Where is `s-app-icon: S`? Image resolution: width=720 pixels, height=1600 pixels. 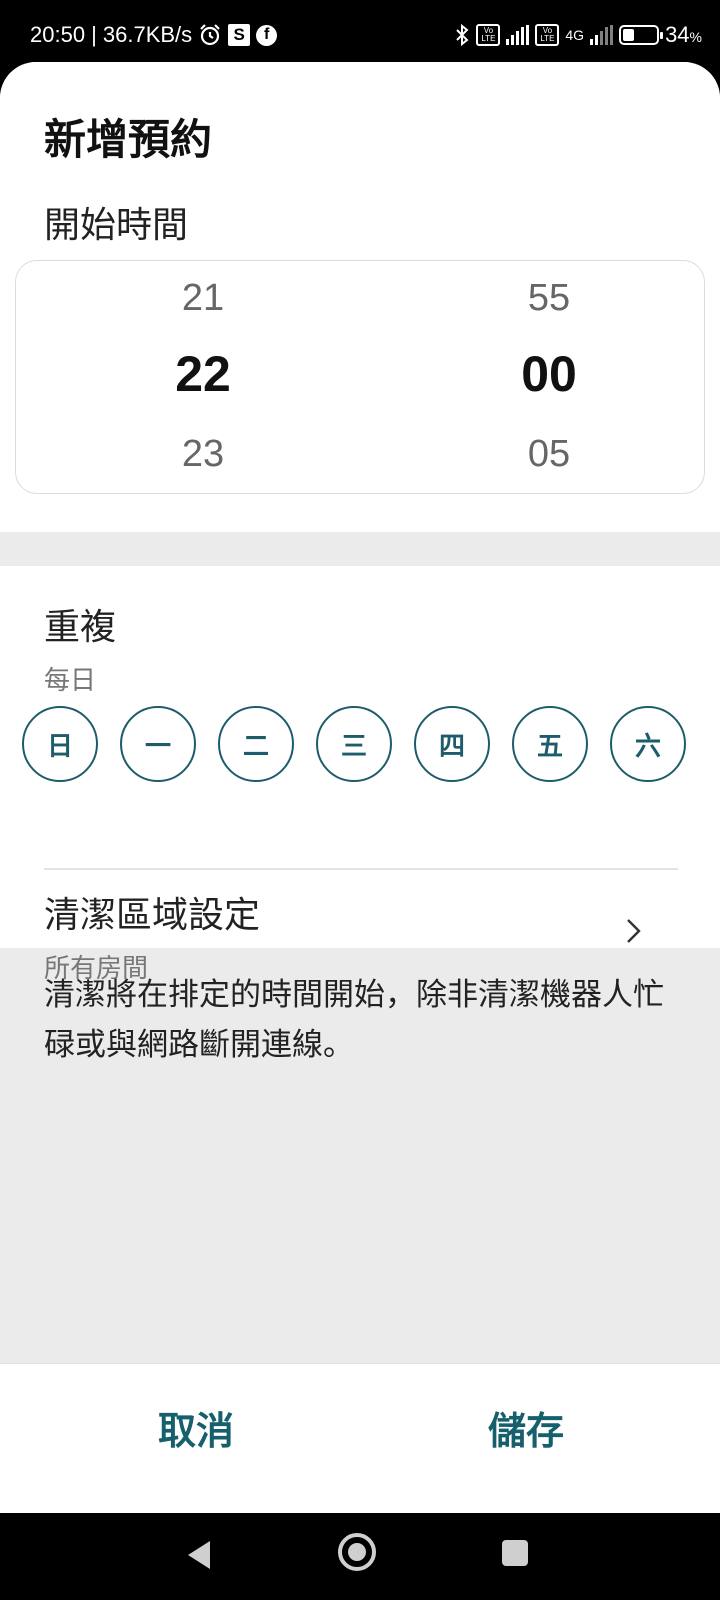
s-app-icon: S is located at coordinates (239, 35).